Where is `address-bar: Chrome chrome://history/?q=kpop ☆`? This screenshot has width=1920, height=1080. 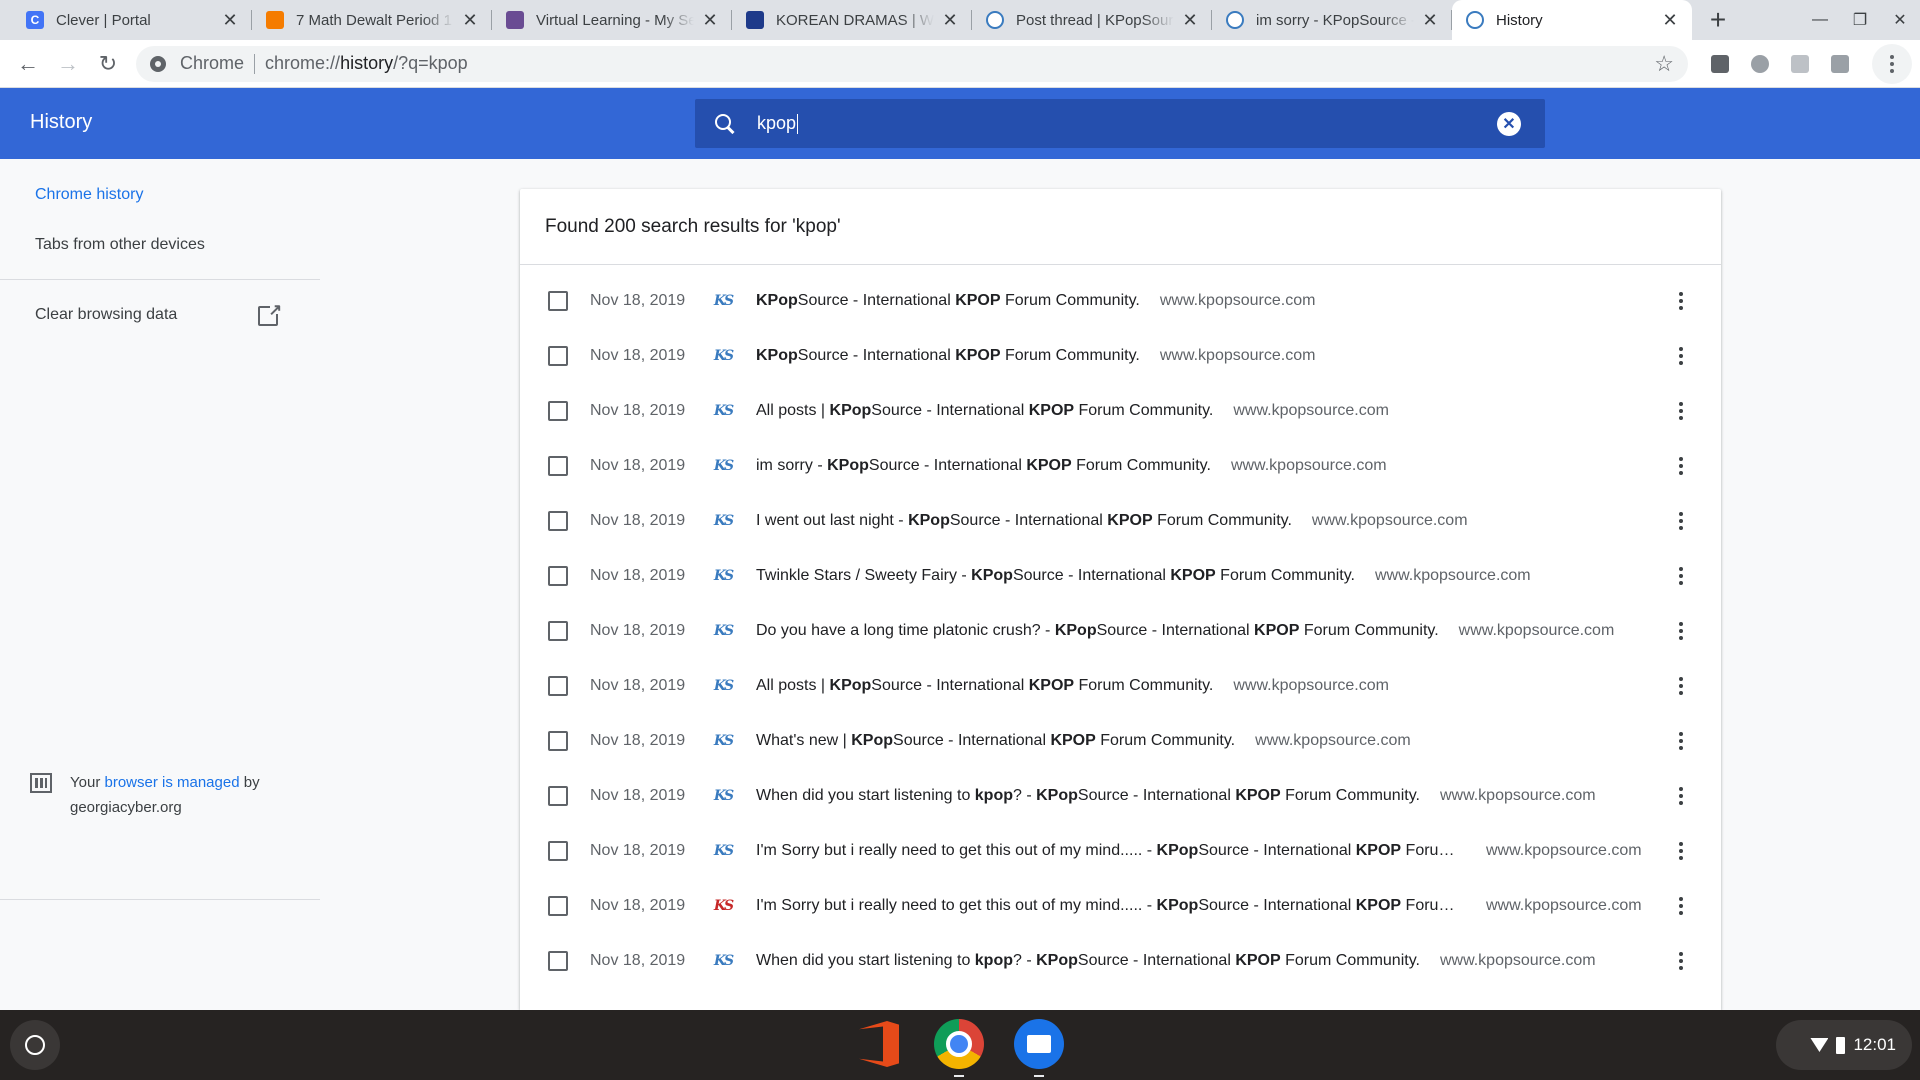 address-bar: Chrome chrome://history/?q=kpop ☆ is located at coordinates (912, 63).